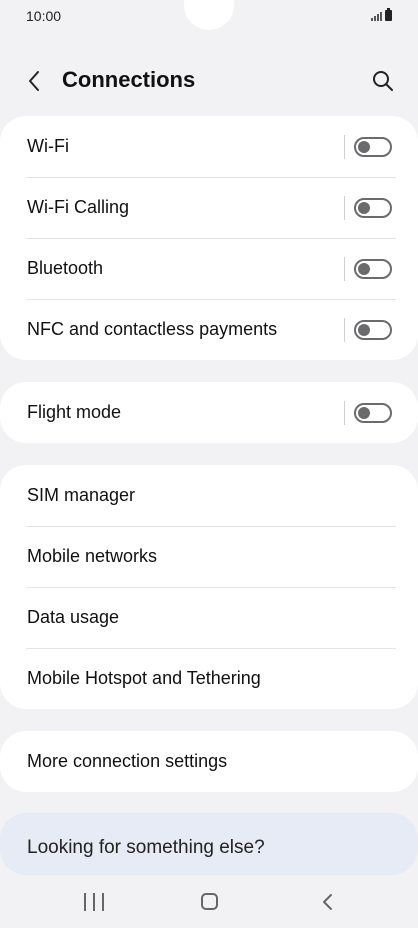 Image resolution: width=418 pixels, height=928 pixels. What do you see at coordinates (373, 146) in the screenshot?
I see `wifi-toggle` at bounding box center [373, 146].